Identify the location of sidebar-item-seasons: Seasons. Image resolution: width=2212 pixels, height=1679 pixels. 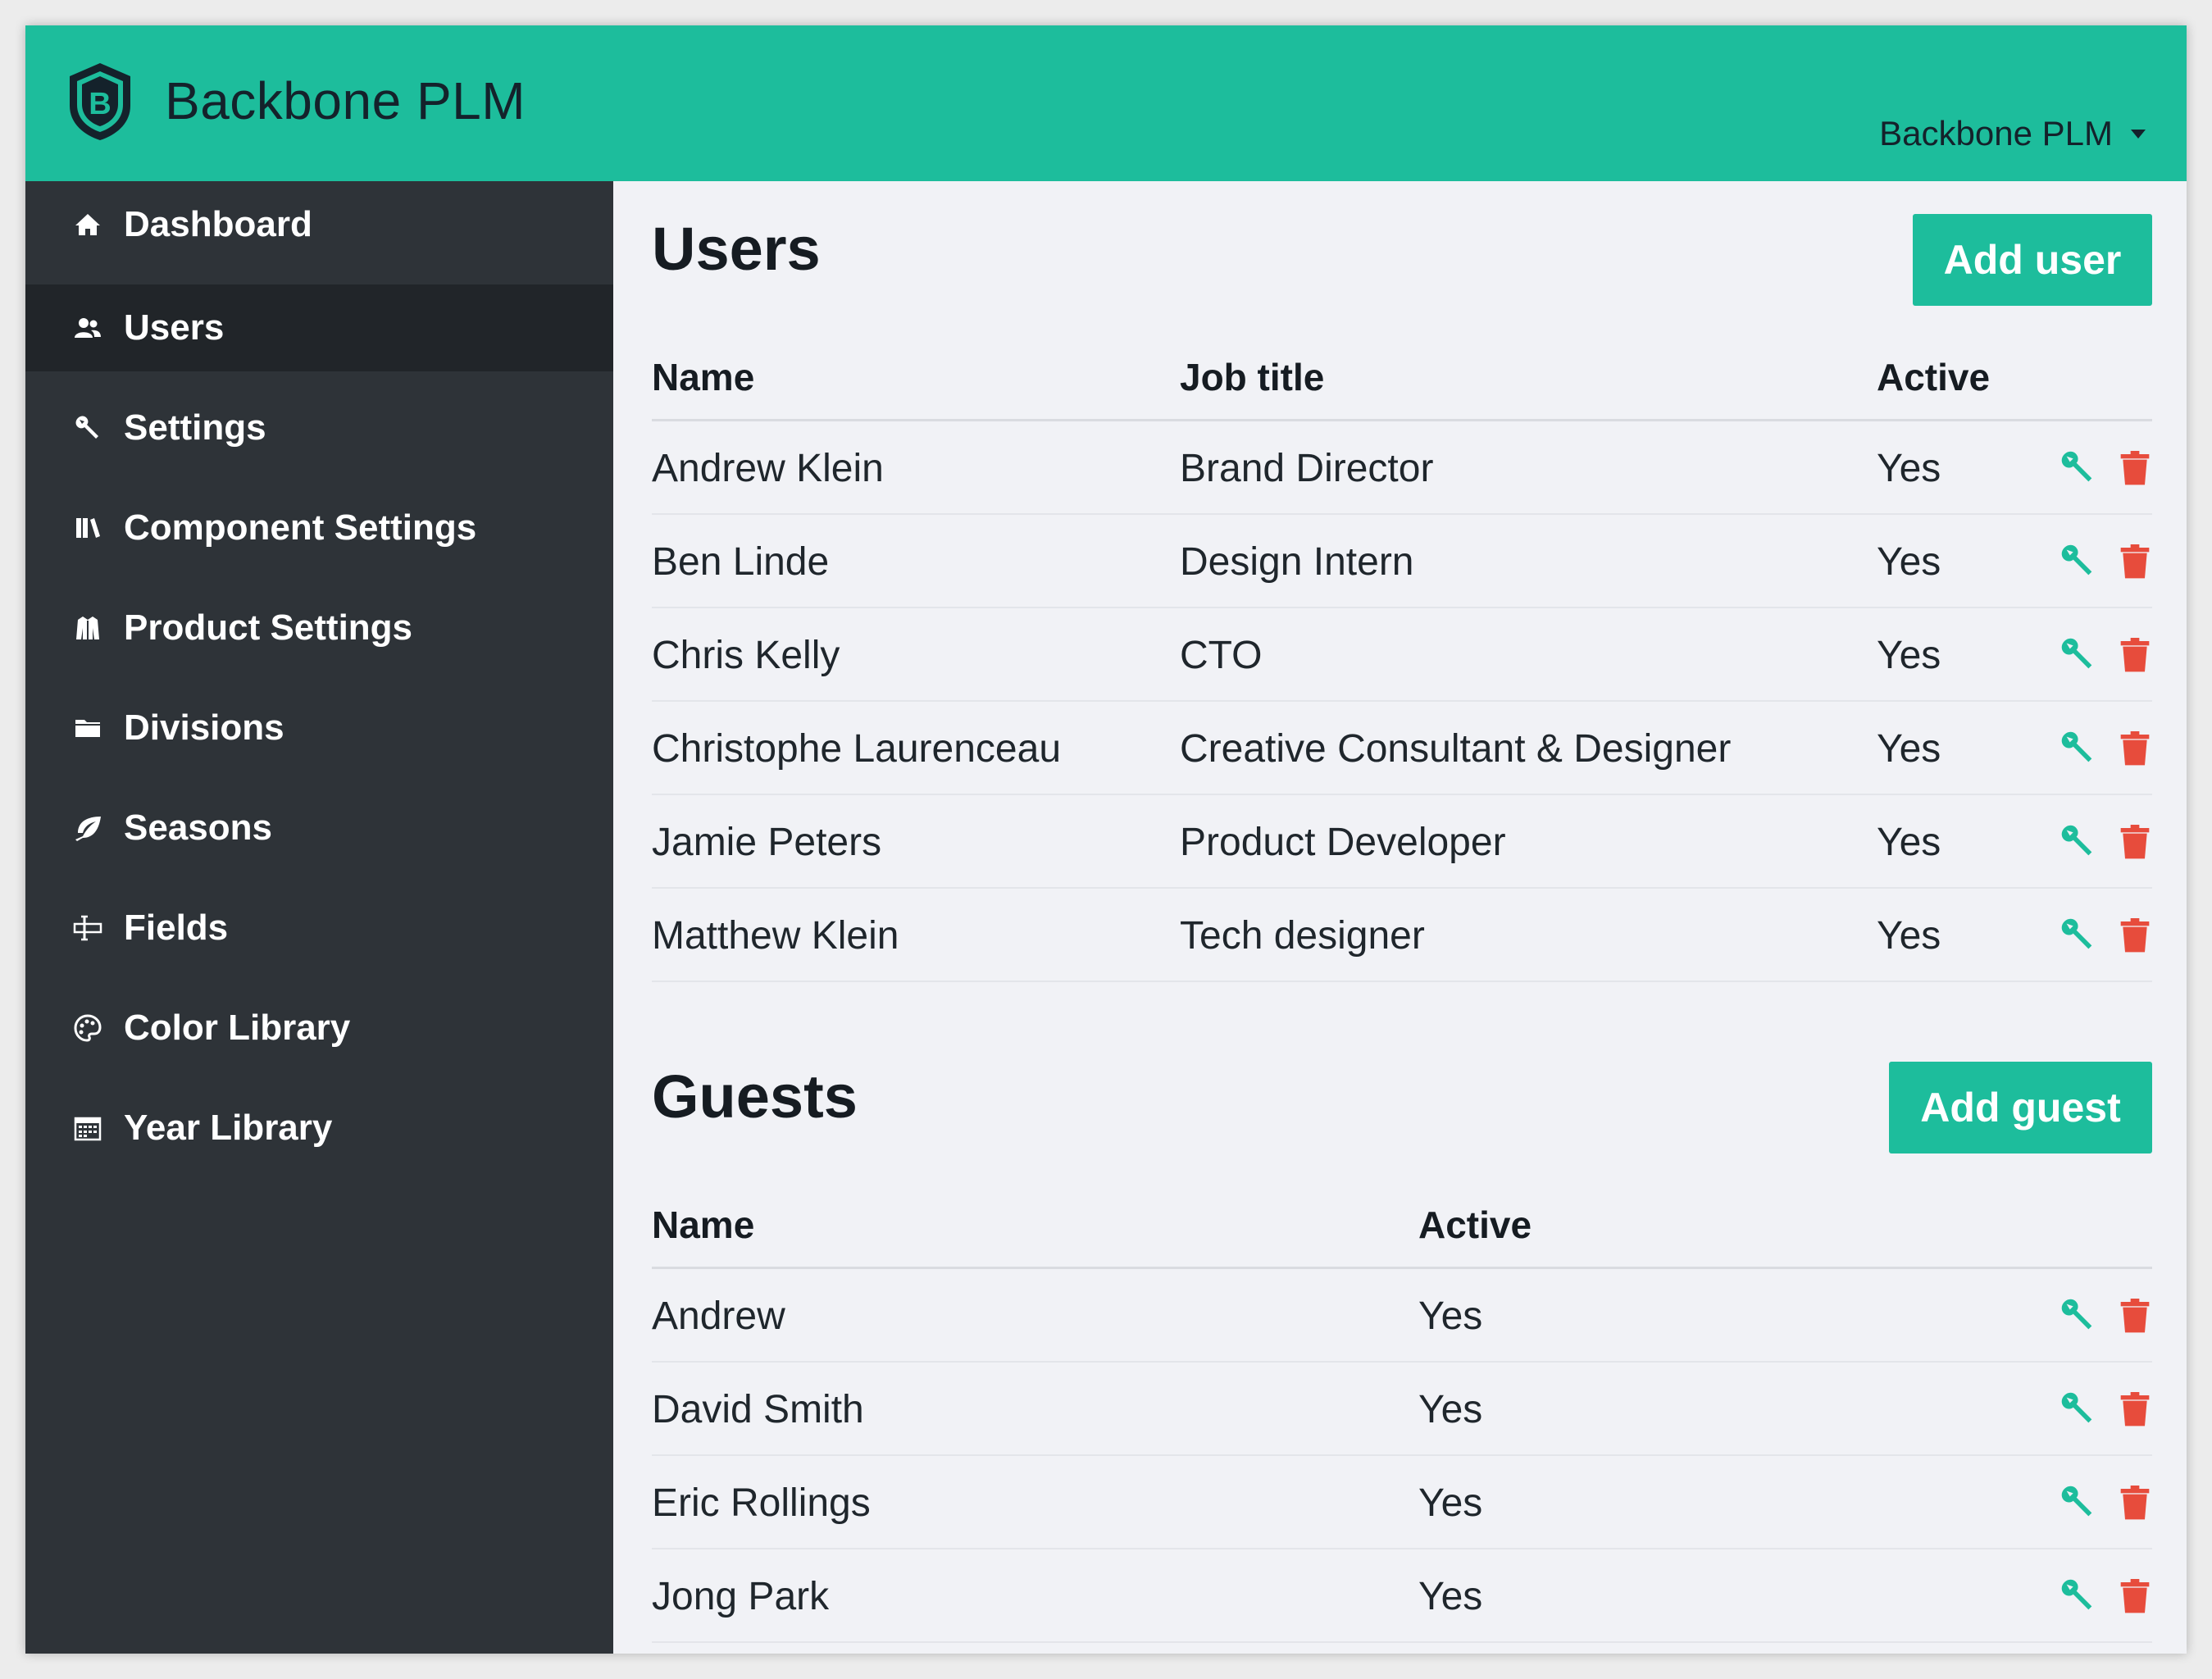
(319, 828).